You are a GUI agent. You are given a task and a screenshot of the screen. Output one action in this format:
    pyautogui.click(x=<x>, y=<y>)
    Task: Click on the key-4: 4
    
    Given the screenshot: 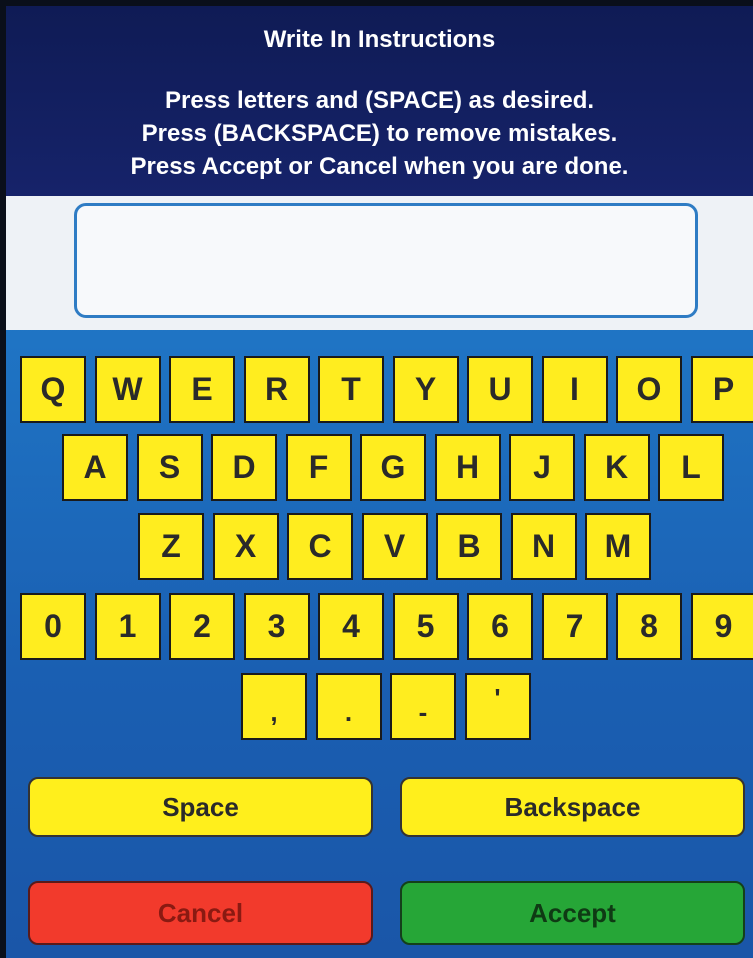 What is the action you would take?
    pyautogui.click(x=351, y=626)
    